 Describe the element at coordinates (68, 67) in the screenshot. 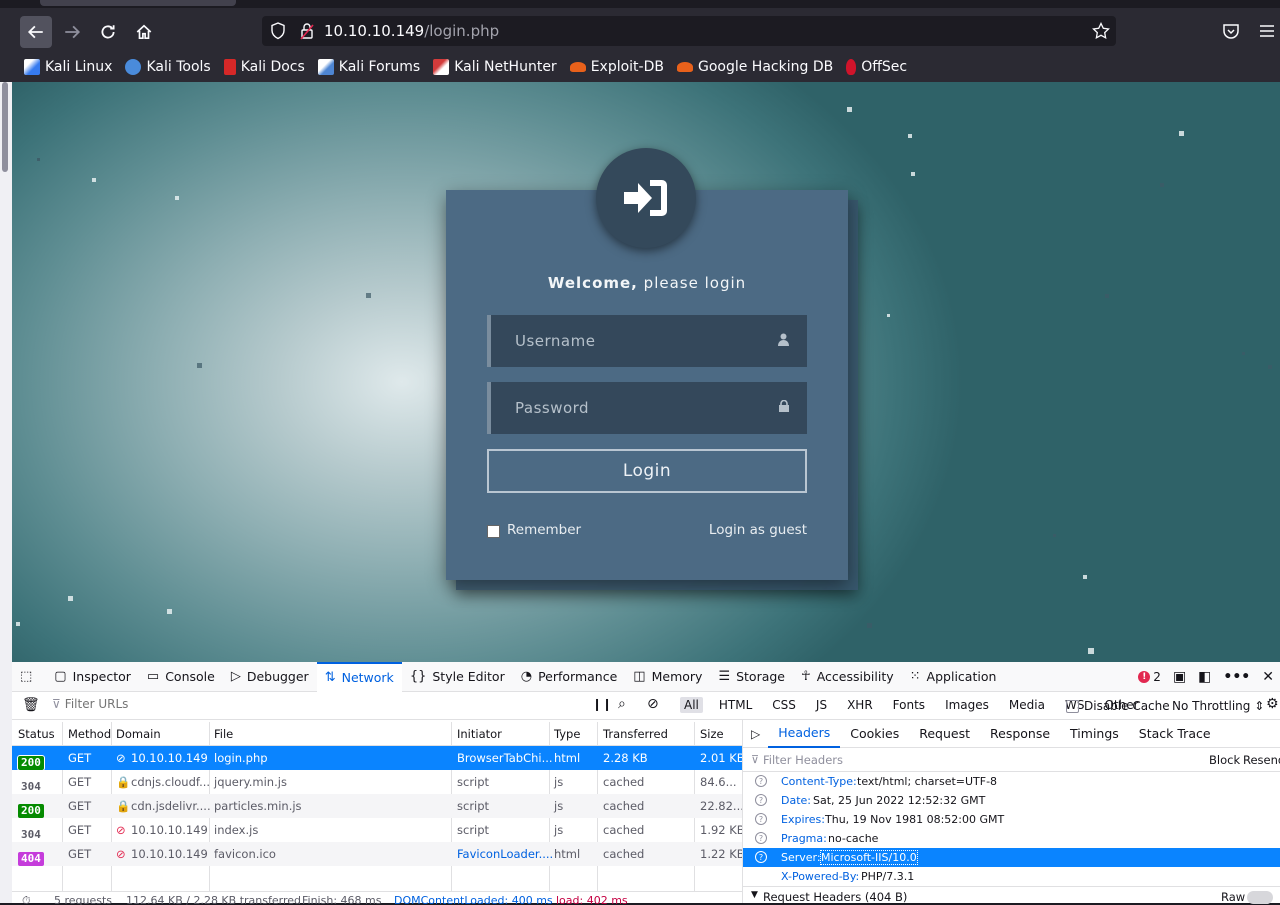

I see `bookmark-kali-linux: Kali Linux` at that location.